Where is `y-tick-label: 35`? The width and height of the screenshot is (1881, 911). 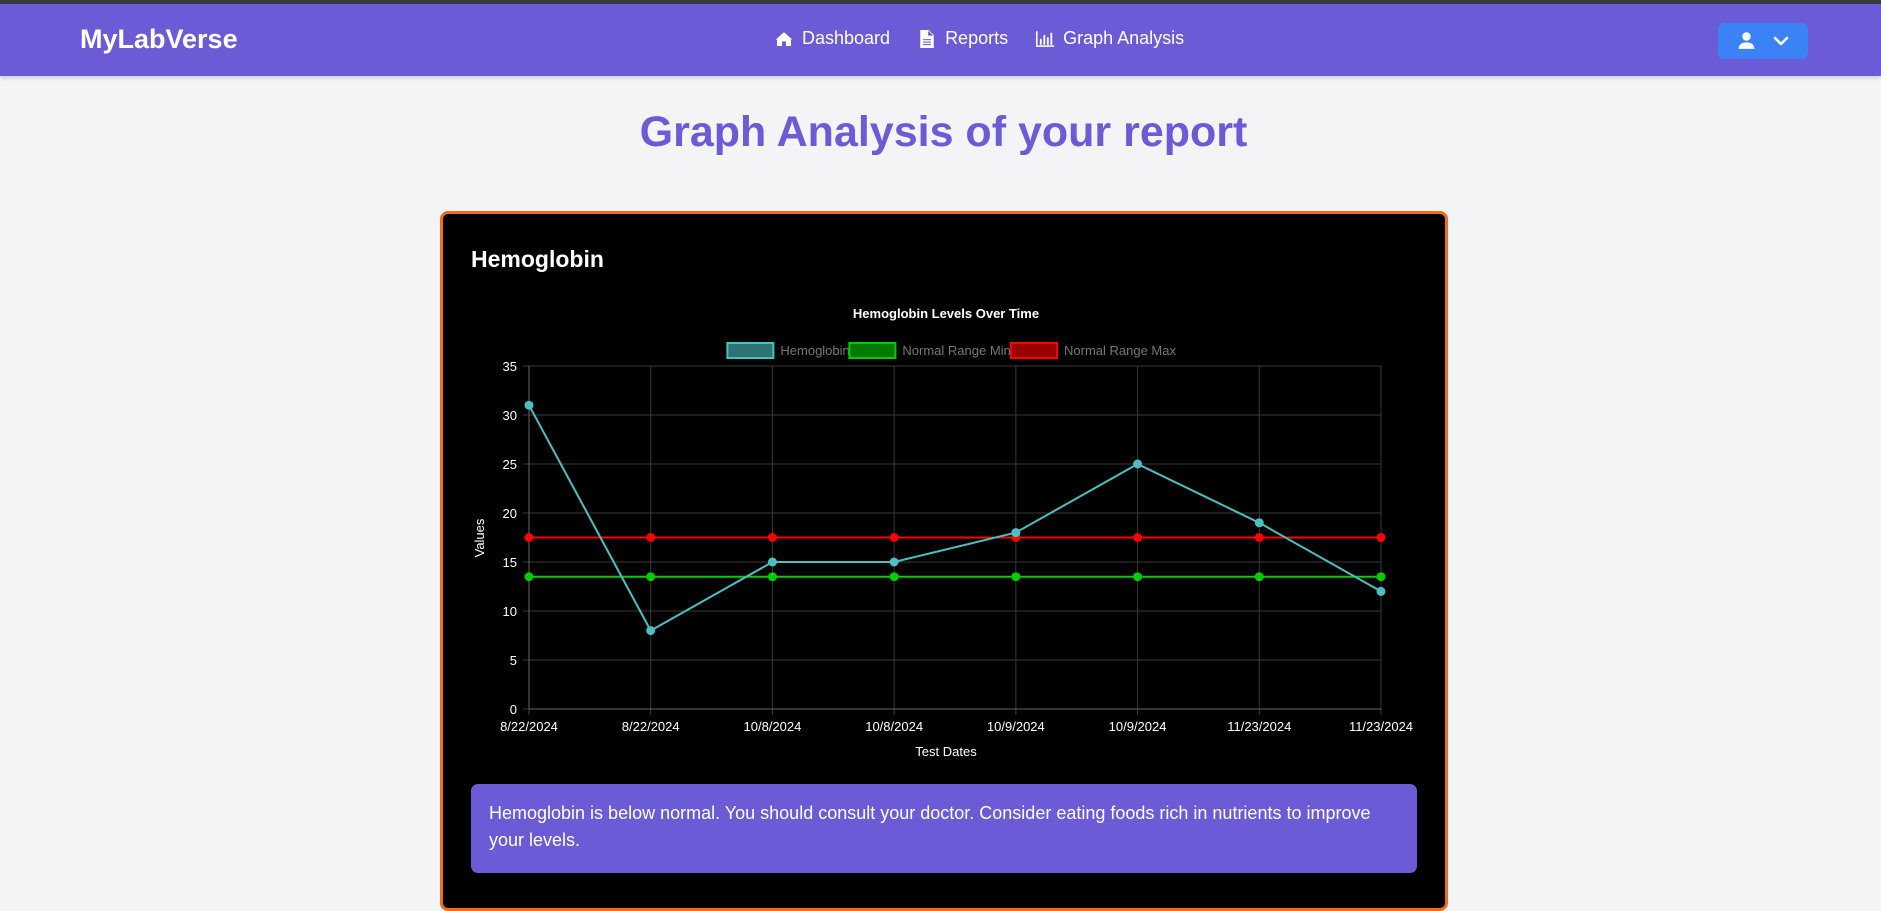
y-tick-label: 35 is located at coordinates (510, 366).